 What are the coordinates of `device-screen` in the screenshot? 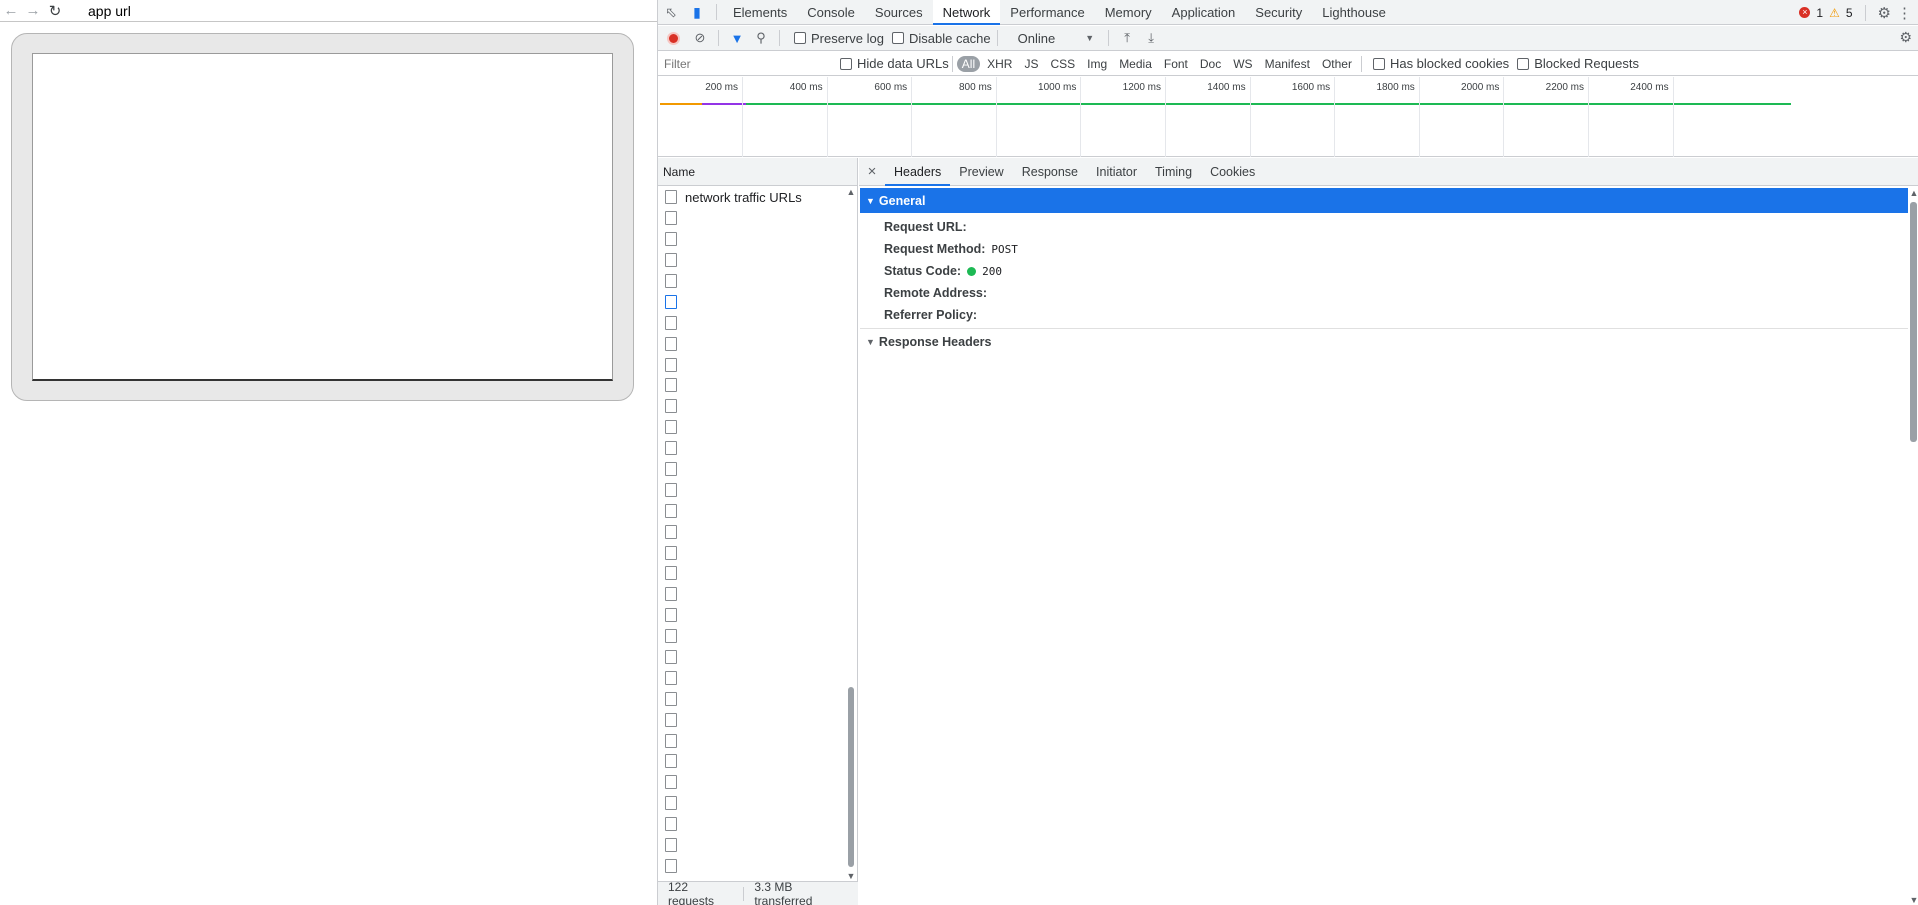 It's located at (322, 217).